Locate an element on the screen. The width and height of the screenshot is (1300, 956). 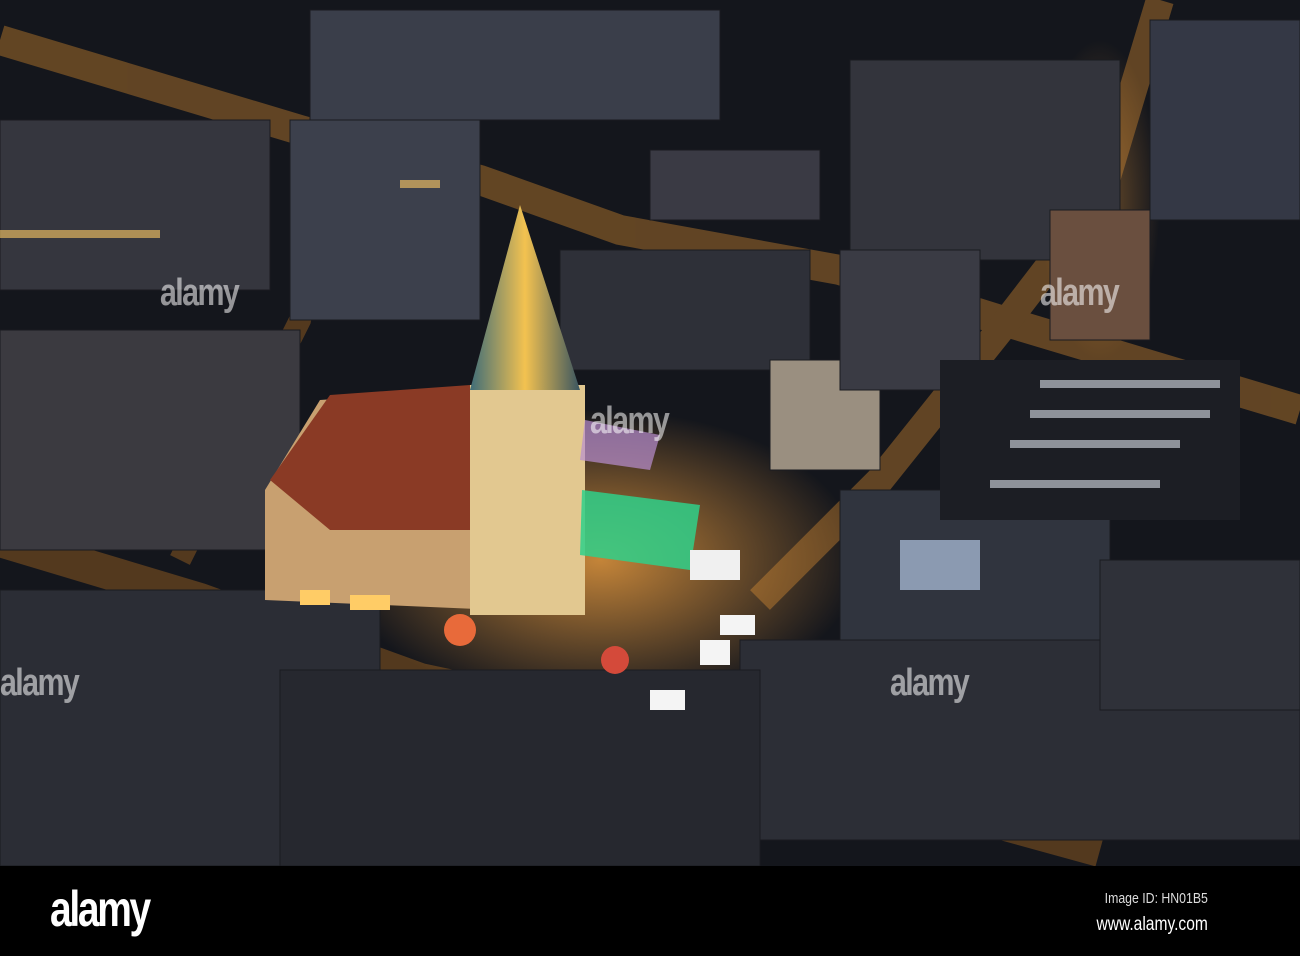
footer-bar: alamy Image ID: HN01B5 www.alamy.com is located at coordinates (650, 911).